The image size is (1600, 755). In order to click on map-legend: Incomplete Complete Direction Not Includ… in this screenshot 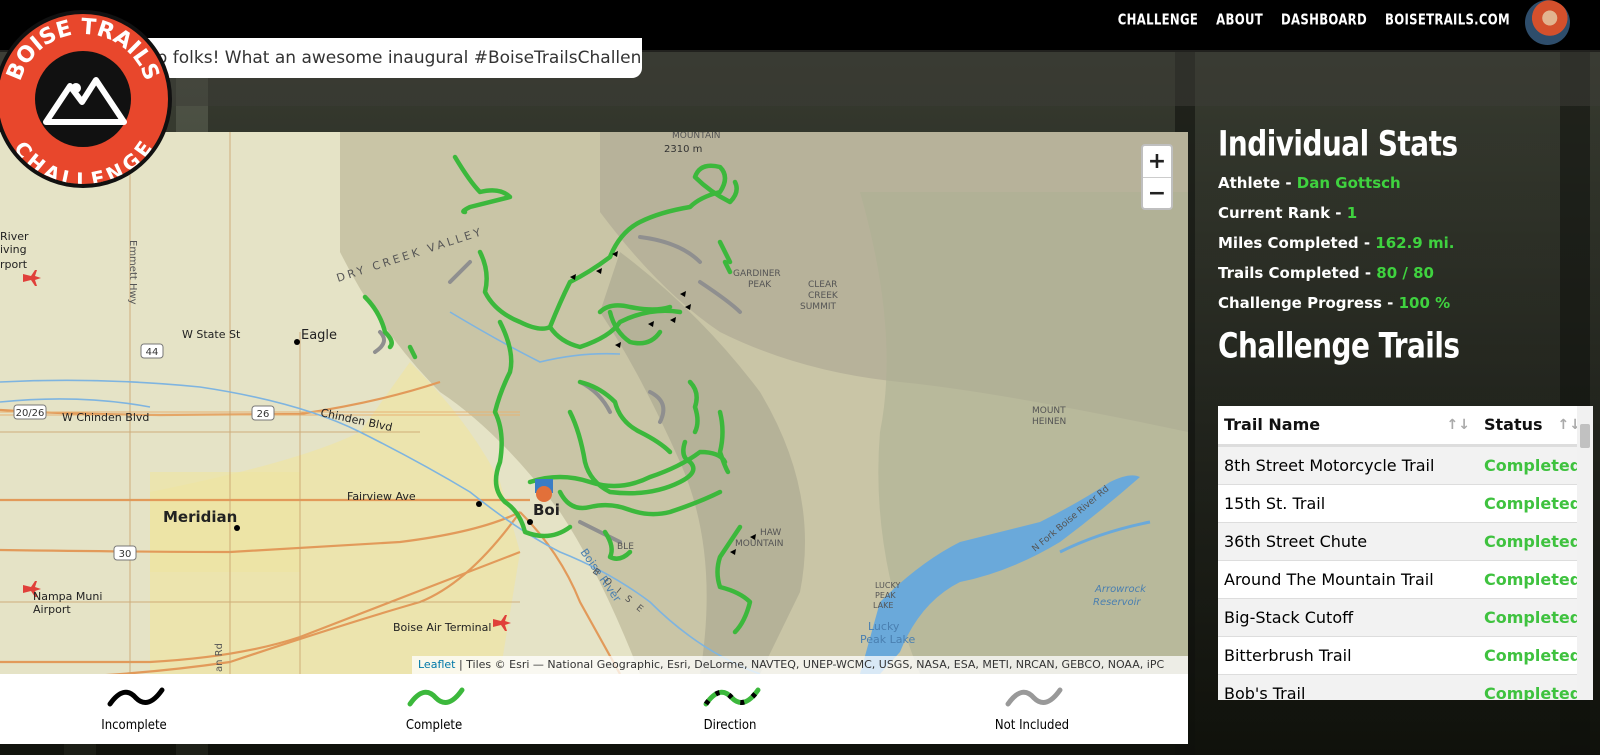, I will do `click(594, 709)`.